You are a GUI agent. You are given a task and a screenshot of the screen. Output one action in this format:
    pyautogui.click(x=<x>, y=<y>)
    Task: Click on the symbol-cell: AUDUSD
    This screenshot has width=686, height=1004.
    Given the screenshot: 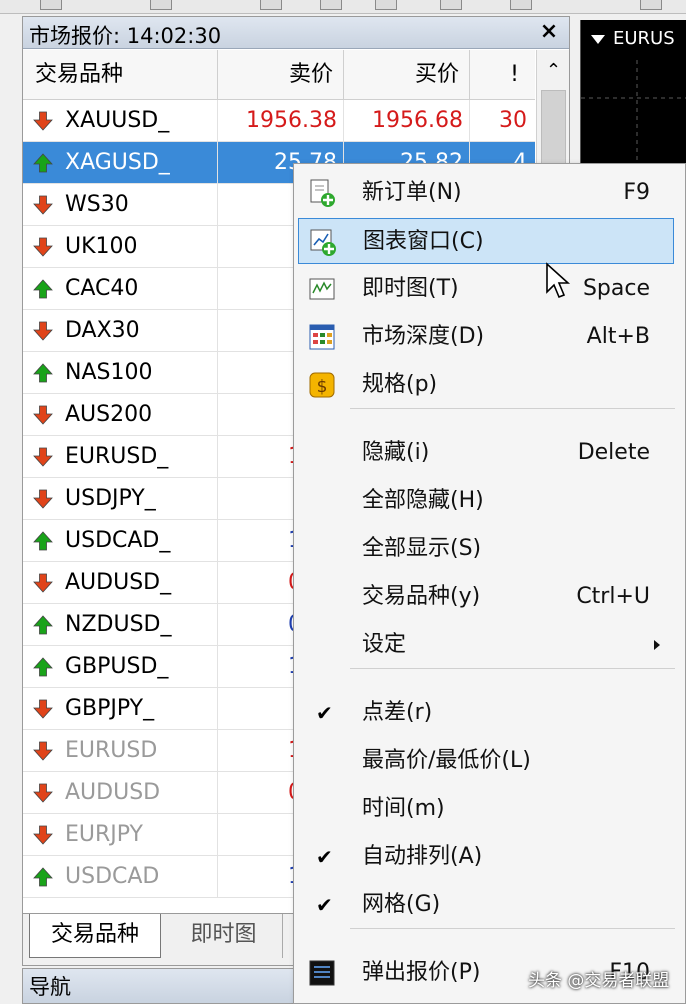 What is the action you would take?
    pyautogui.click(x=120, y=793)
    